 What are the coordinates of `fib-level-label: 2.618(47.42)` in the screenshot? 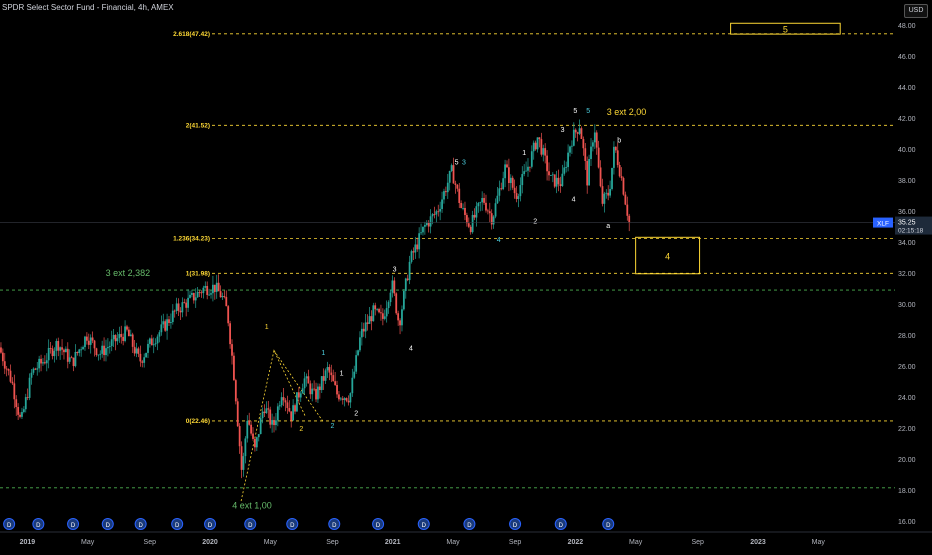 It's located at (191, 34).